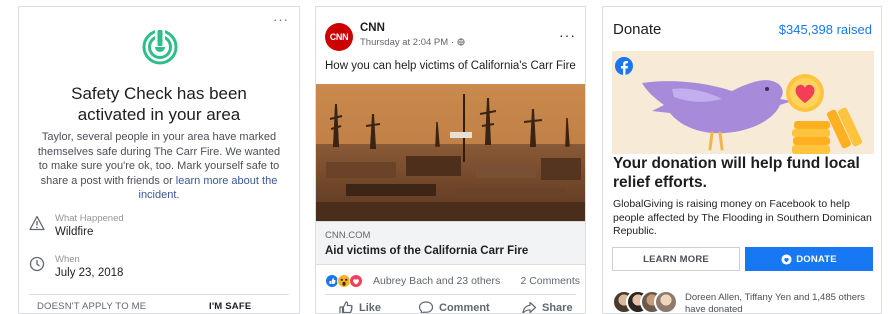 This screenshot has width=888, height=314. What do you see at coordinates (529, 307) in the screenshot?
I see `share-icon` at bounding box center [529, 307].